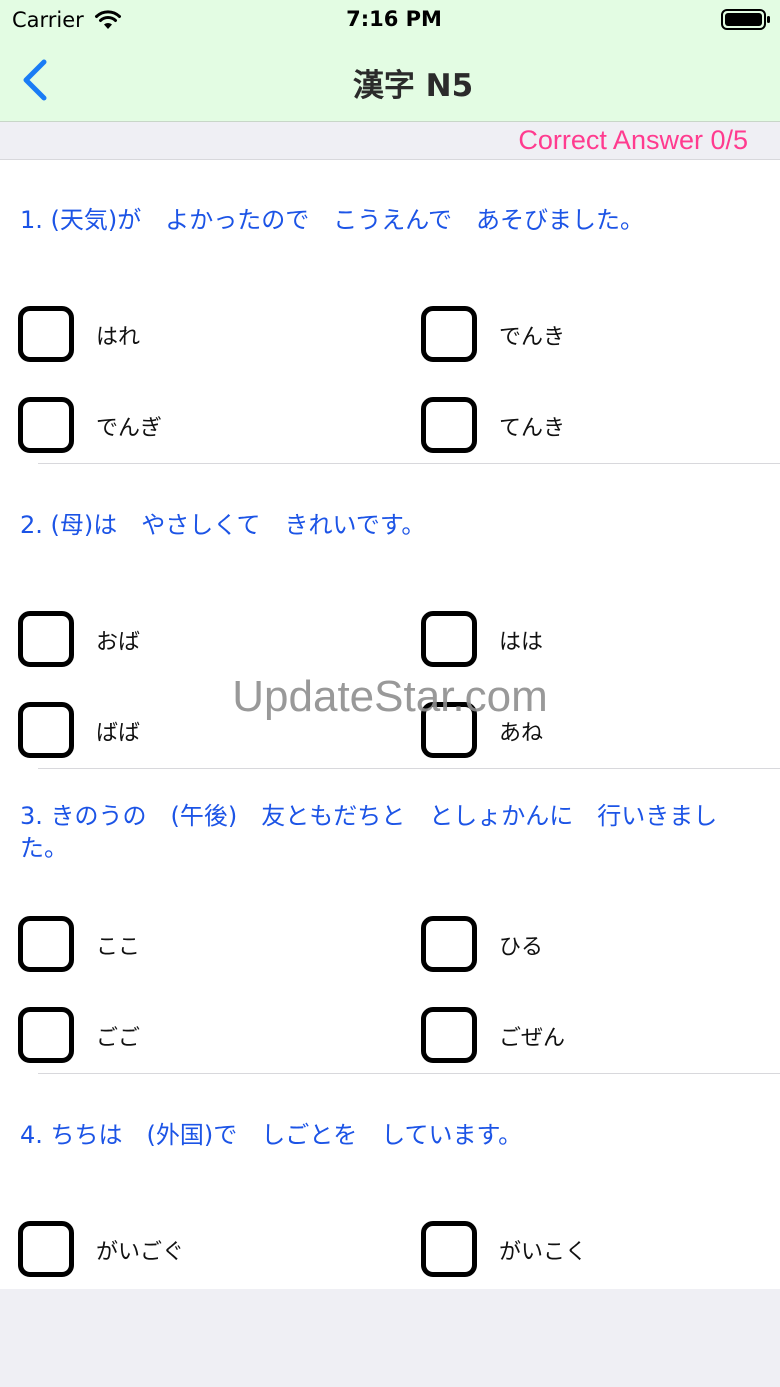 This screenshot has width=780, height=1387. What do you see at coordinates (140, 1252) in the screenshot?
I see `option-label: がいごぐ` at bounding box center [140, 1252].